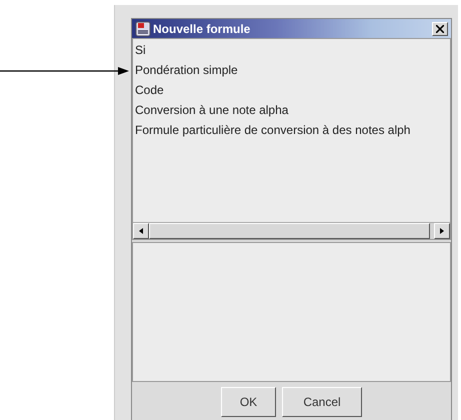  What do you see at coordinates (291, 130) in the screenshot?
I see `list-item: Formule particulière de conversion à des notes alph` at bounding box center [291, 130].